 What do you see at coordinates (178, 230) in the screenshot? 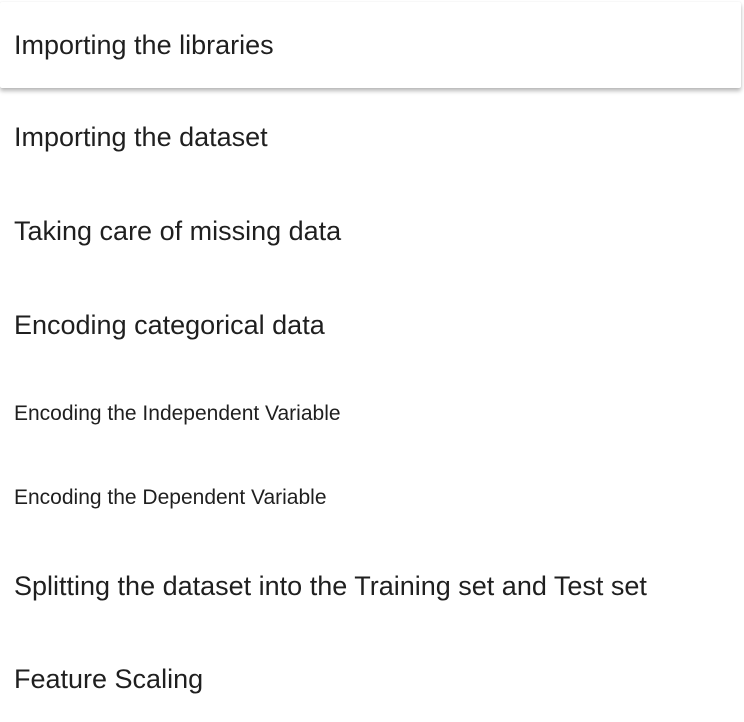
I see `toc-item-label: Taking care of missing data` at bounding box center [178, 230].